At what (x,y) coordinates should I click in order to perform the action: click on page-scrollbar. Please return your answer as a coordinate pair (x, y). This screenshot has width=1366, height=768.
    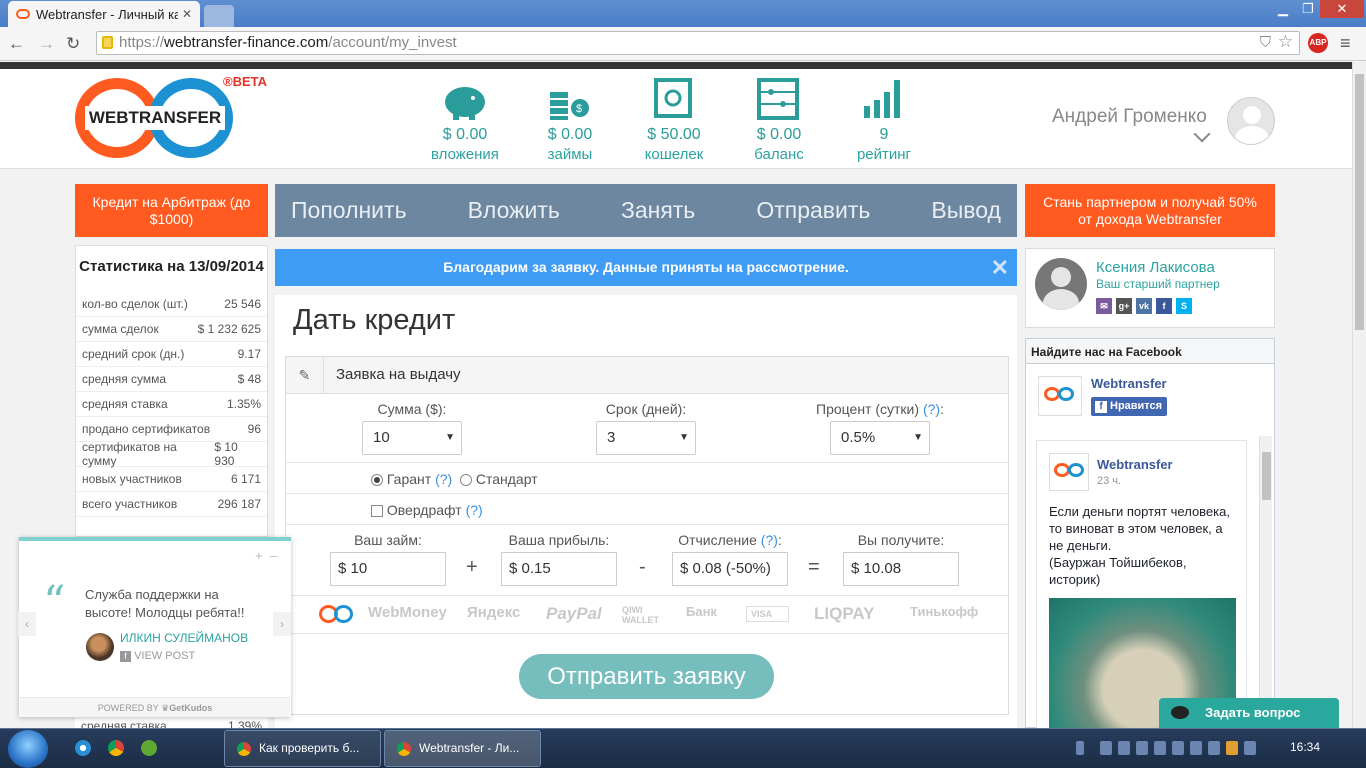
    Looking at the image, I should click on (1359, 395).